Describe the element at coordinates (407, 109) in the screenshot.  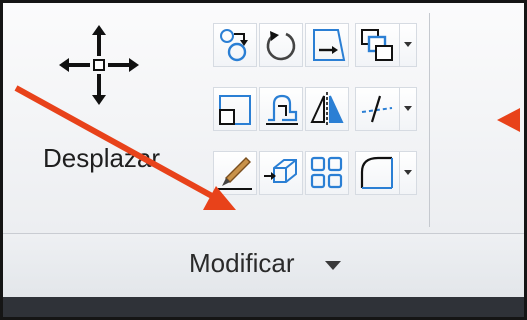
I see `trim-dropdown` at that location.